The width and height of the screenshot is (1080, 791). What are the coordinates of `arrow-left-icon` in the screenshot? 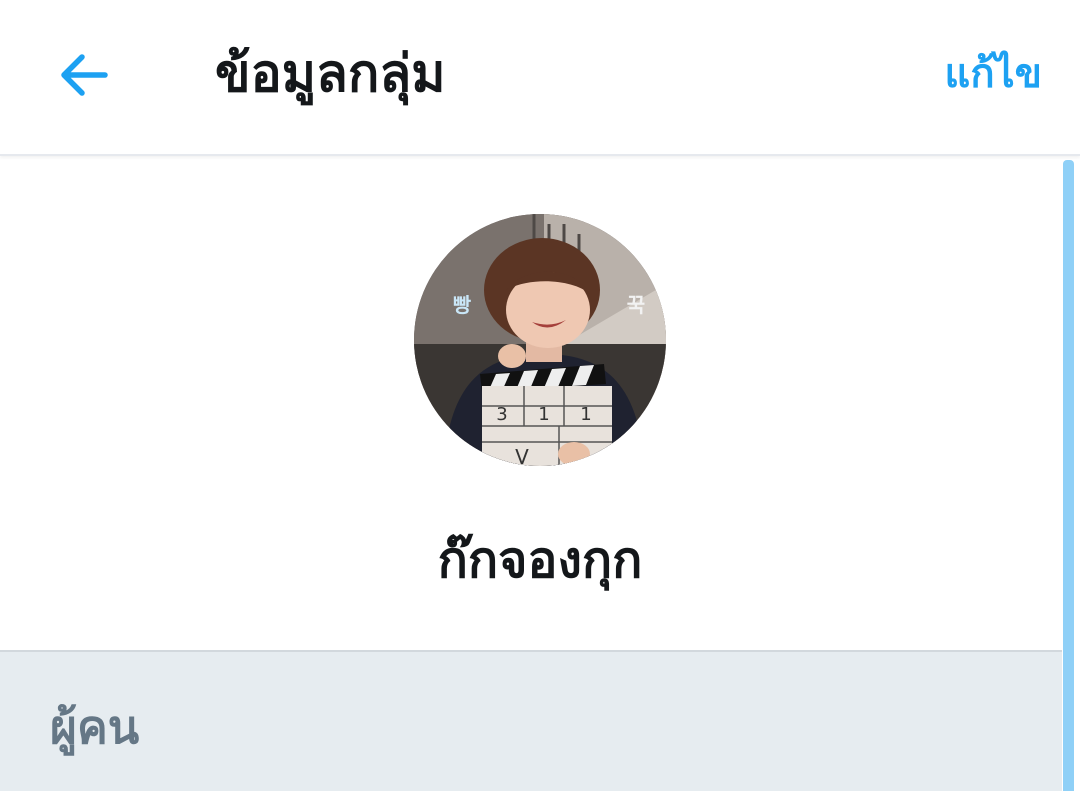 It's located at (84, 75).